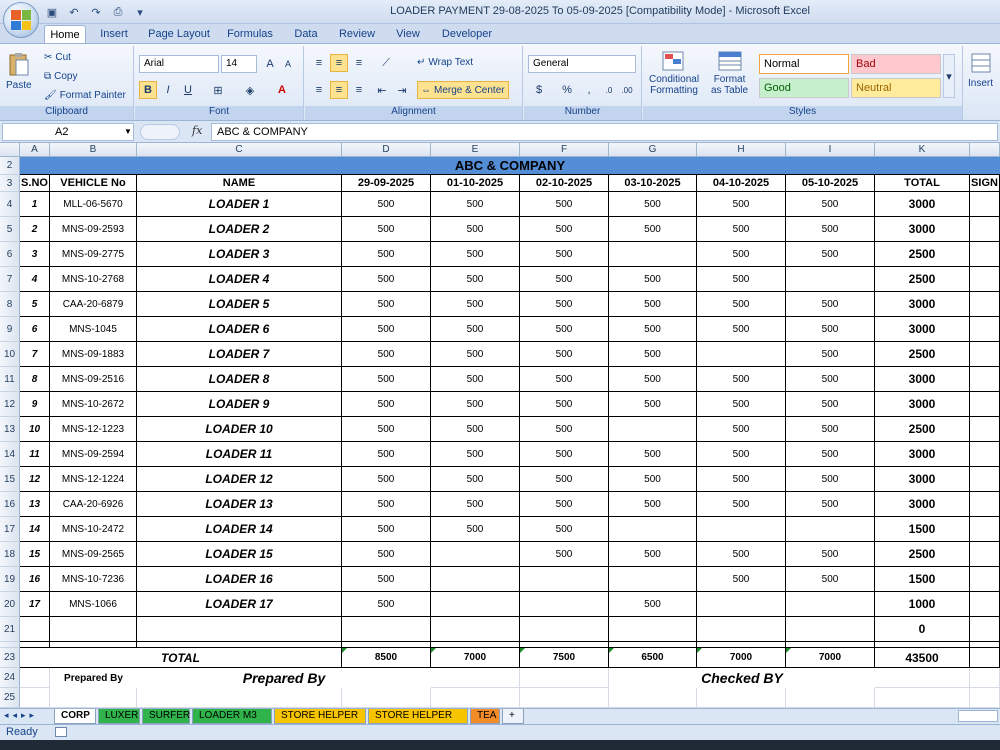  What do you see at coordinates (741, 150) in the screenshot?
I see `column-header: H` at bounding box center [741, 150].